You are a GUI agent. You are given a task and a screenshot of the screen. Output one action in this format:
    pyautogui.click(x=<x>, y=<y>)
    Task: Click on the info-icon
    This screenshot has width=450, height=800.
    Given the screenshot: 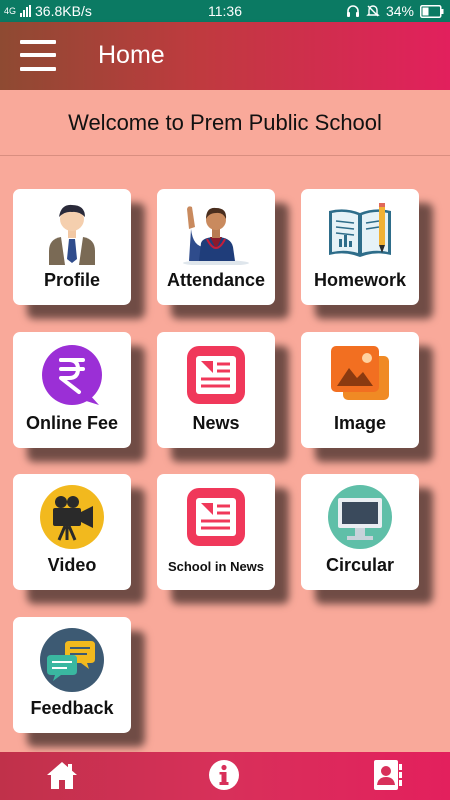 What is the action you would take?
    pyautogui.click(x=224, y=775)
    